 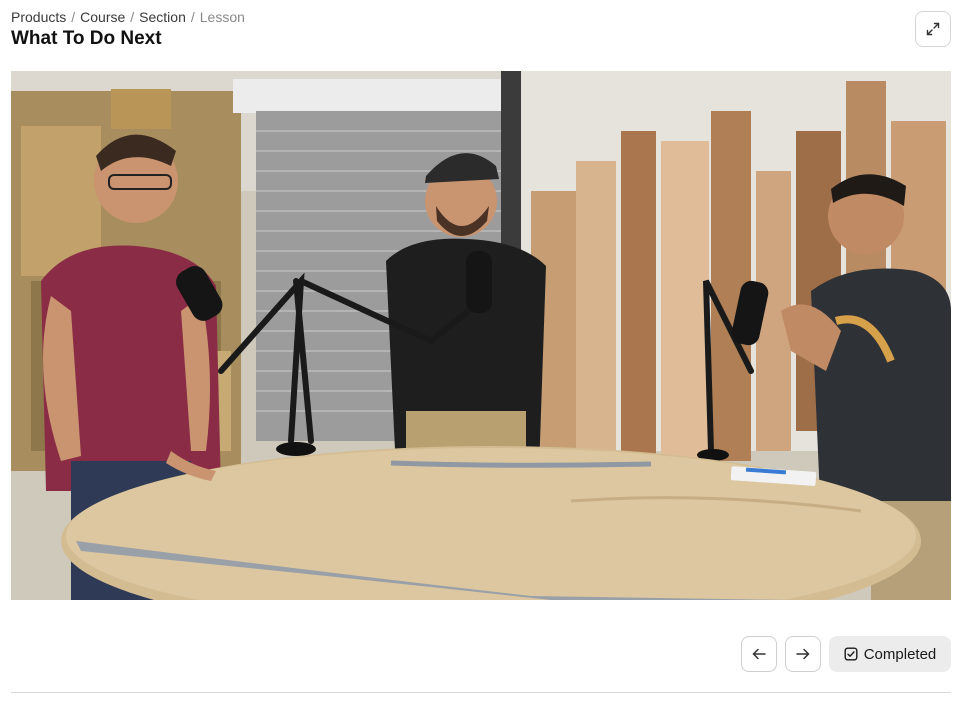 I want to click on fullscreen-button, so click(x=933, y=29).